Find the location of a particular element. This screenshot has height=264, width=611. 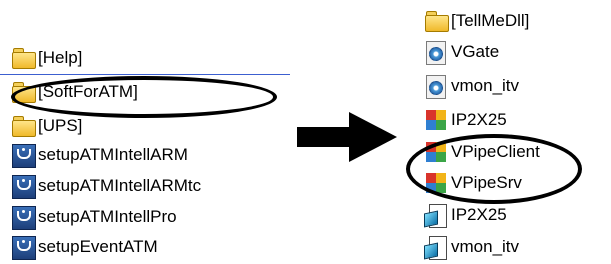

item-label: setupEventATM is located at coordinates (98, 246).